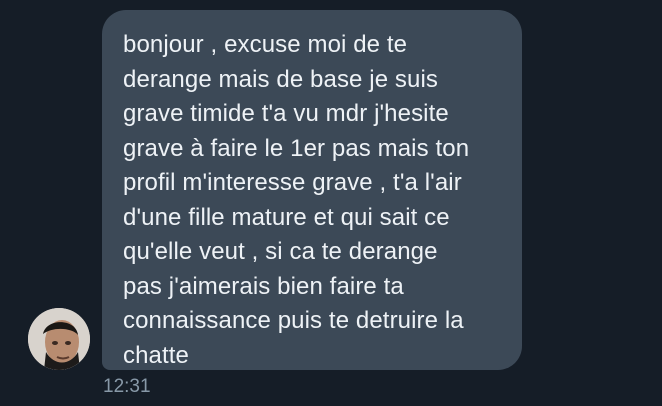 The height and width of the screenshot is (406, 662). Describe the element at coordinates (127, 386) in the screenshot. I see `message-timestamp: 12:31` at that location.